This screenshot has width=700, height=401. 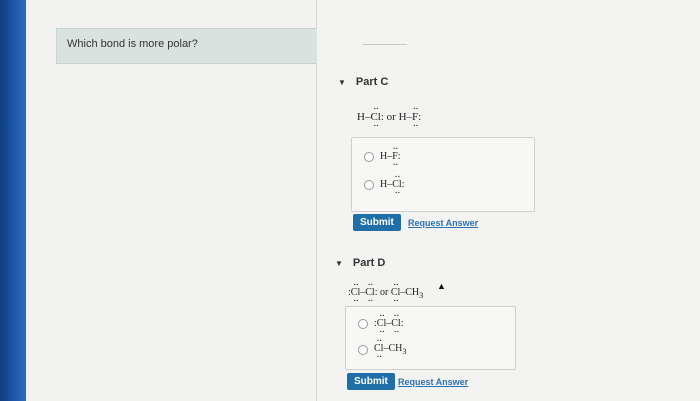 I want to click on question-box: Which bond is more polar?, so click(x=192, y=46).